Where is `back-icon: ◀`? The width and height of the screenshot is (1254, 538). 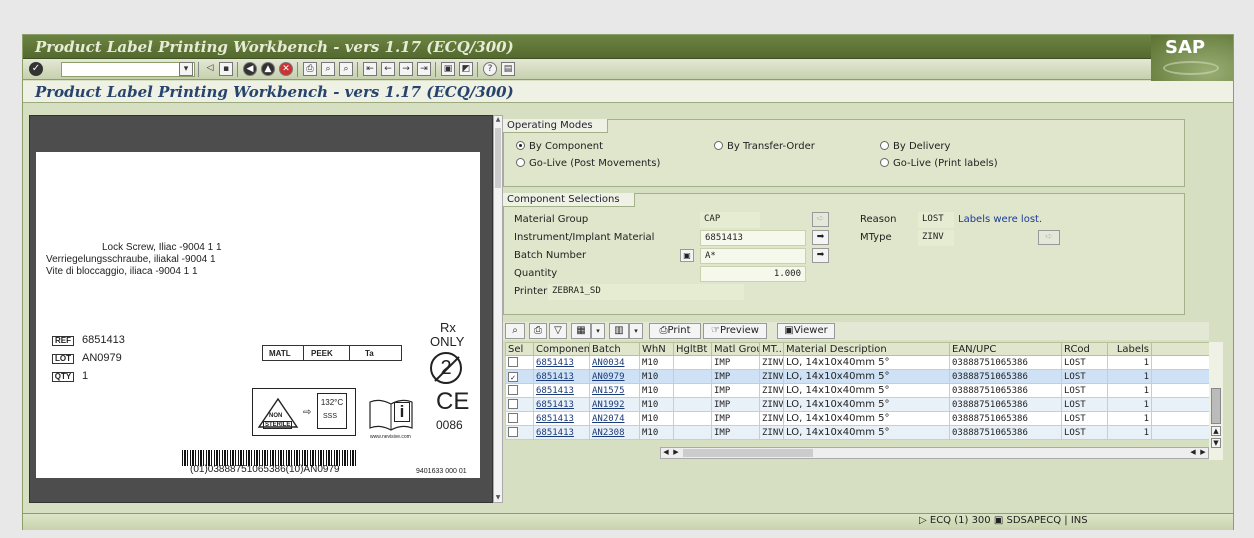 back-icon: ◀ is located at coordinates (250, 69).